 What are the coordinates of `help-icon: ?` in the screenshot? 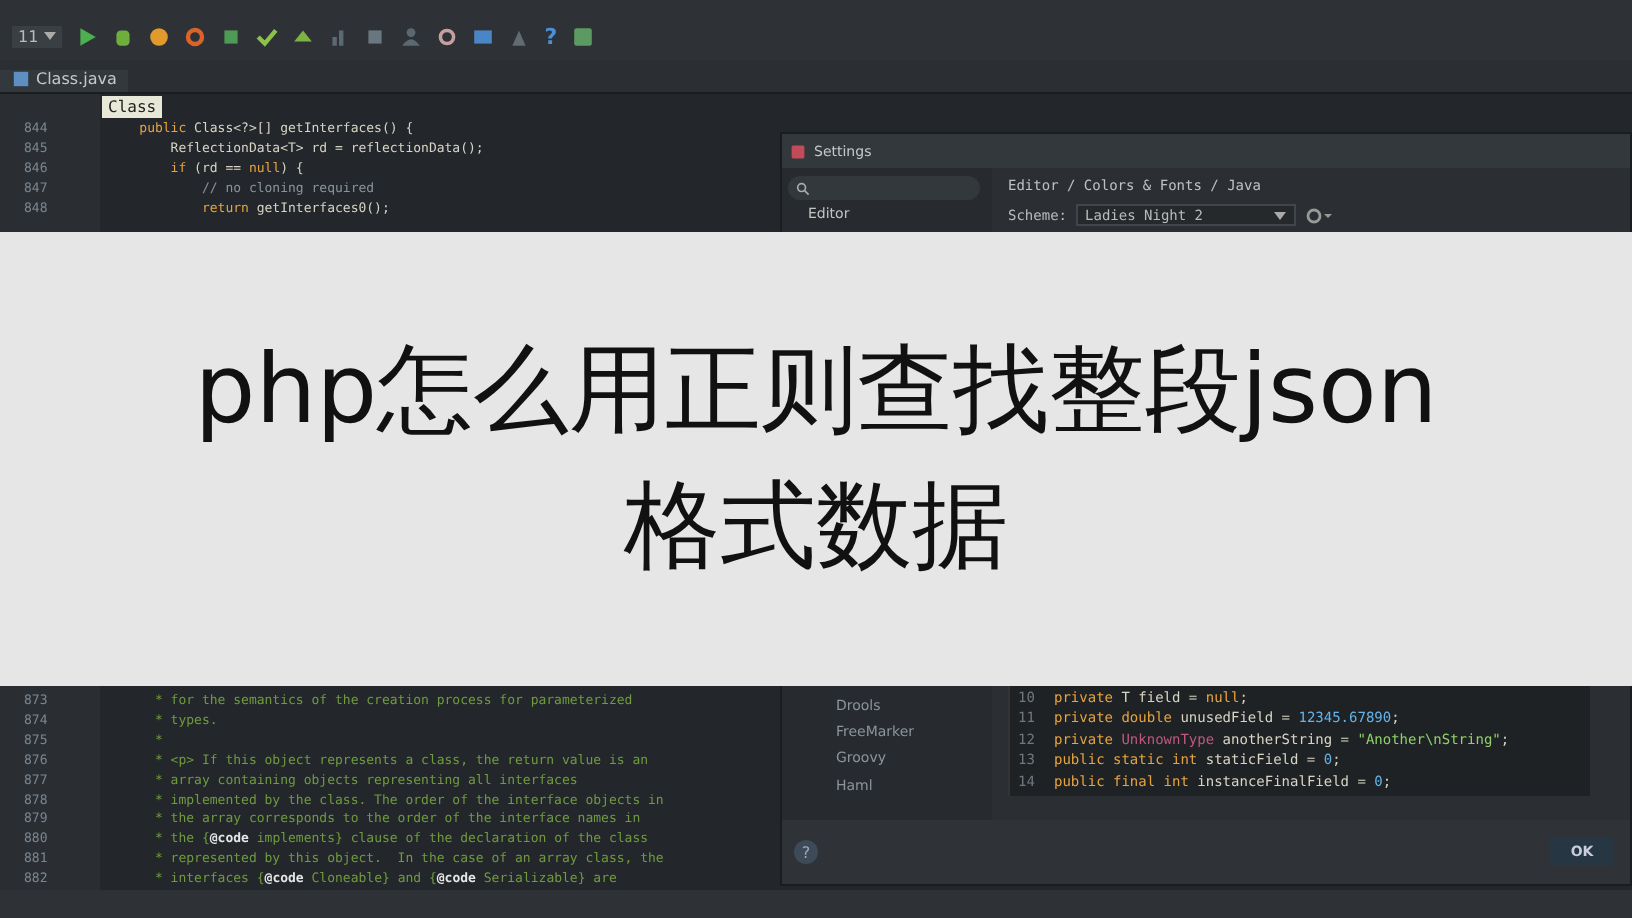 It's located at (551, 36).